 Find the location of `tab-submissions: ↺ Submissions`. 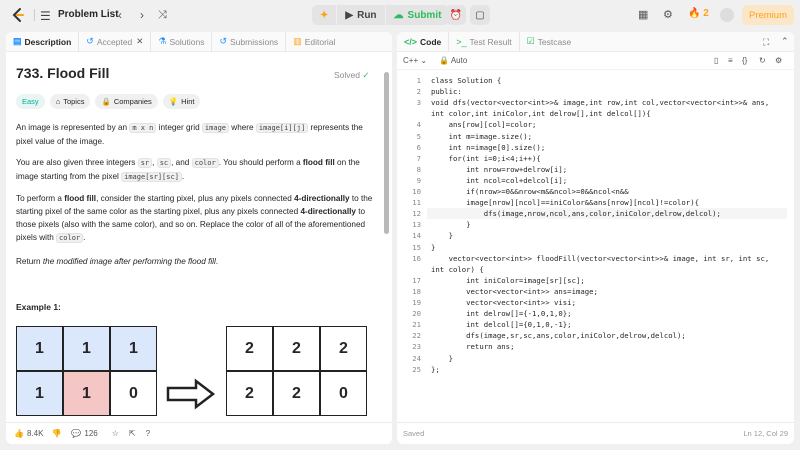

tab-submissions: ↺ Submissions is located at coordinates (249, 42).